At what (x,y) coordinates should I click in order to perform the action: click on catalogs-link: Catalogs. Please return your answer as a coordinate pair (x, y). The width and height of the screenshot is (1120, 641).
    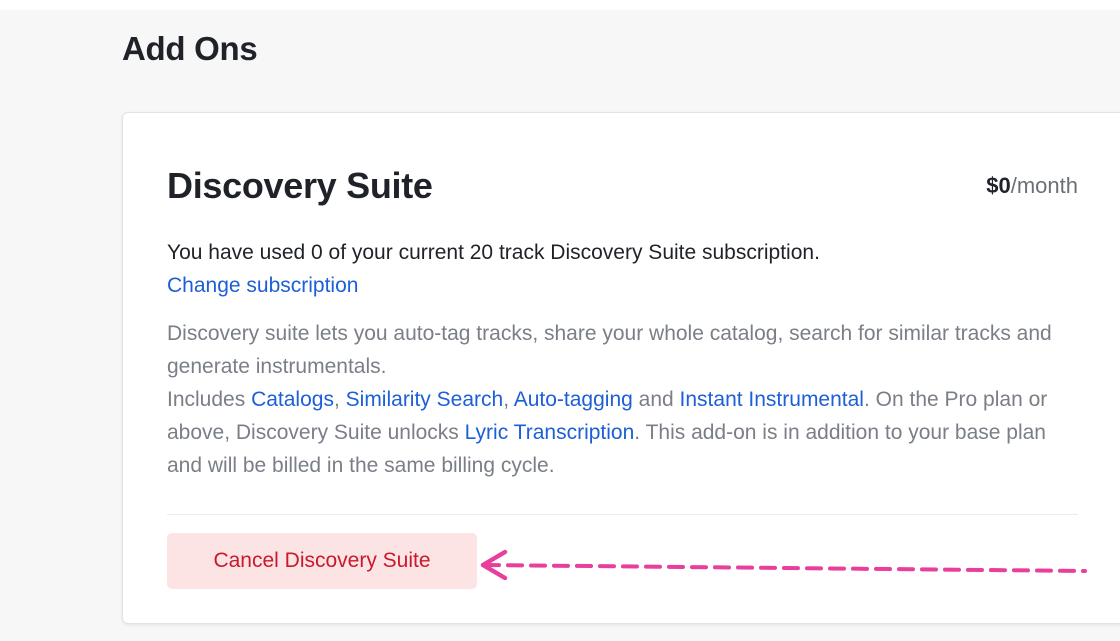
    Looking at the image, I should click on (292, 399).